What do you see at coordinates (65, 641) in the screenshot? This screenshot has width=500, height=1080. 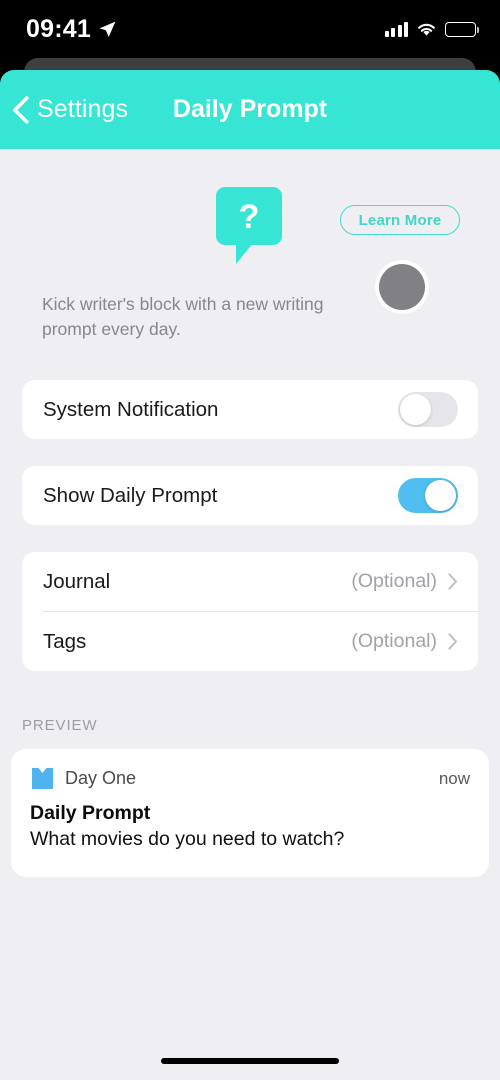 I see `row-label-tags: Tags` at bounding box center [65, 641].